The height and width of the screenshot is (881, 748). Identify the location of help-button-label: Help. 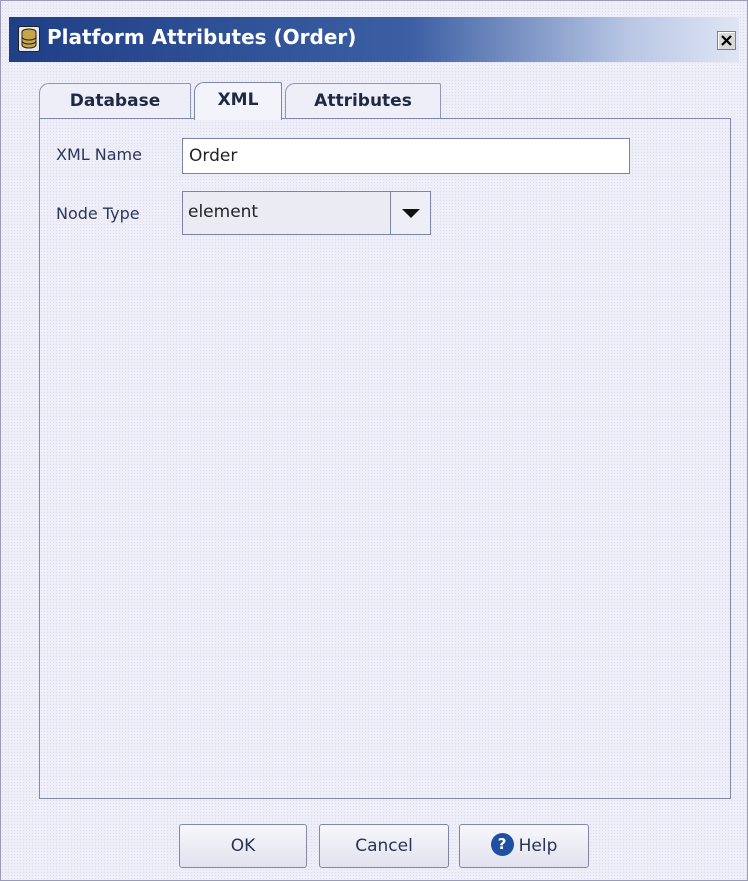
(538, 846).